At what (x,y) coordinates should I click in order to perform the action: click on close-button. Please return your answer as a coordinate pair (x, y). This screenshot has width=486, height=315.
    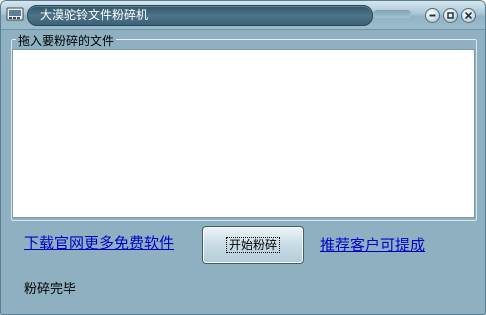
    Looking at the image, I should click on (468, 15).